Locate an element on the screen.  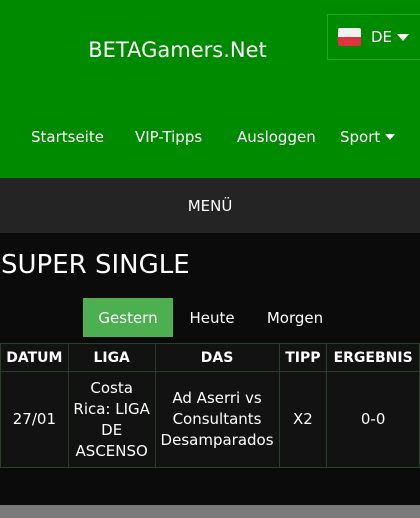
page-title: SUPER SINGLE is located at coordinates (95, 265).